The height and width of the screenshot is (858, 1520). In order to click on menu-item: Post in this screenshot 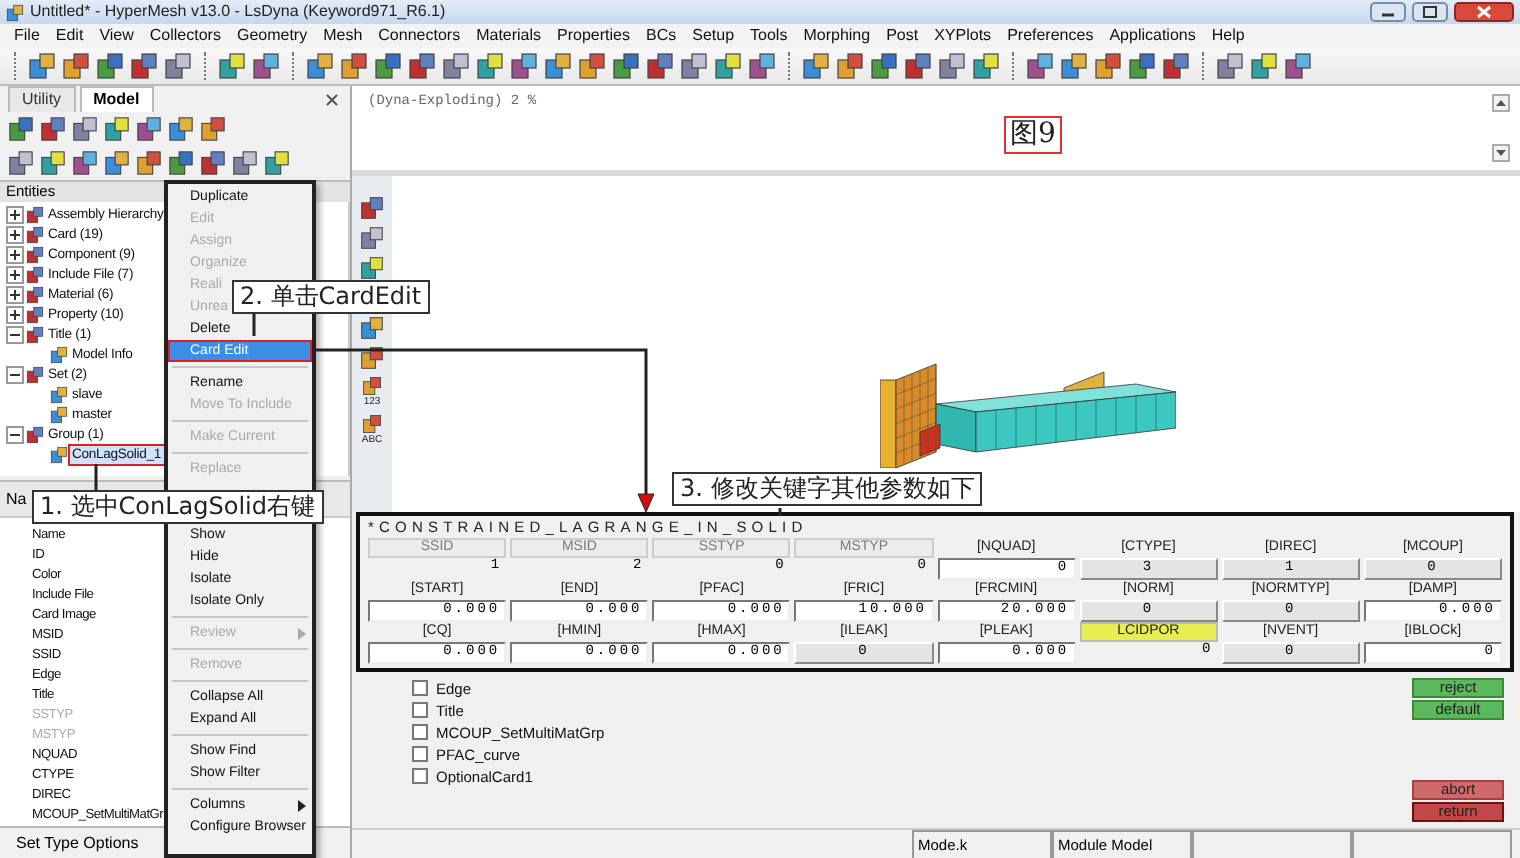, I will do `click(902, 36)`.